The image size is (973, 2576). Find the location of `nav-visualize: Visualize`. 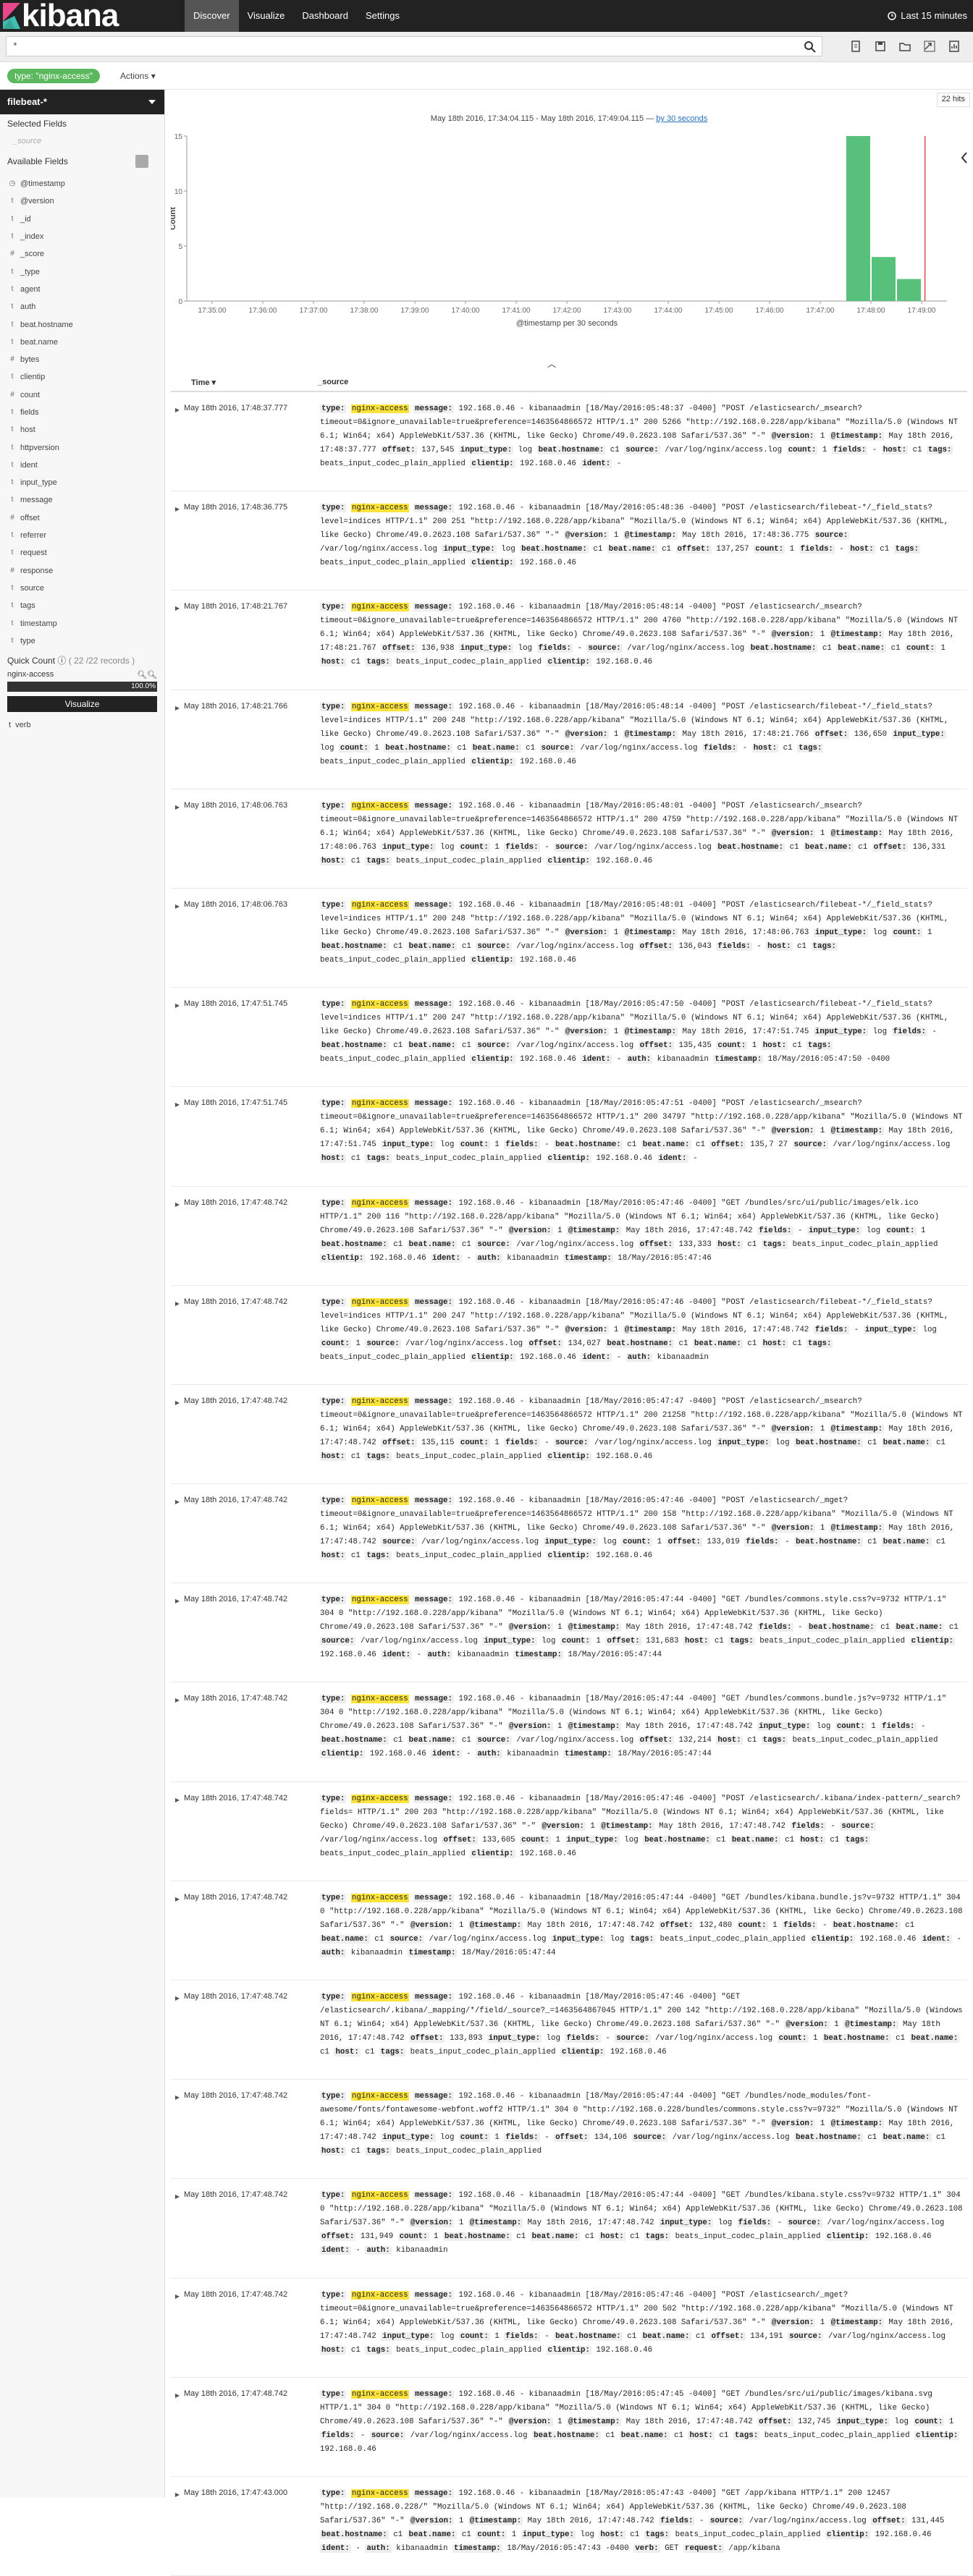

nav-visualize: Visualize is located at coordinates (266, 16).